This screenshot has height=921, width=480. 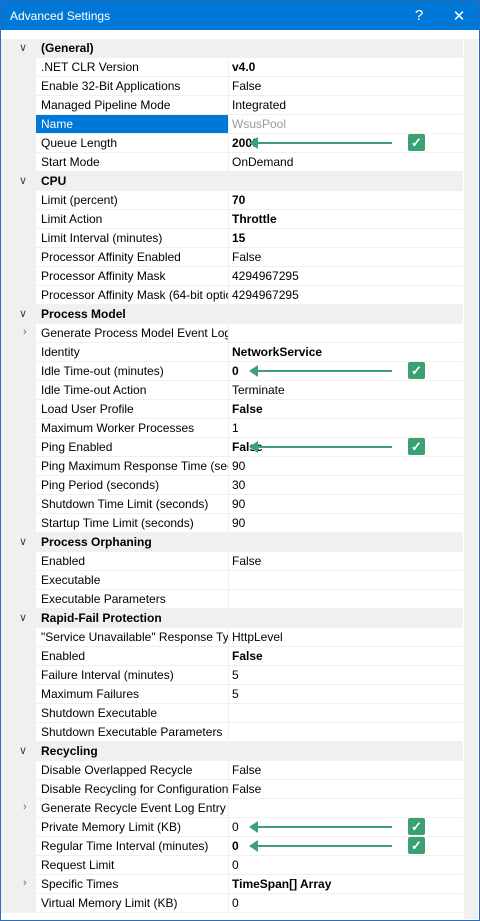 I want to click on property-row-ping-maximum-response-time-seco: Ping Maximum Response Time (seco 90, so click(x=232, y=466).